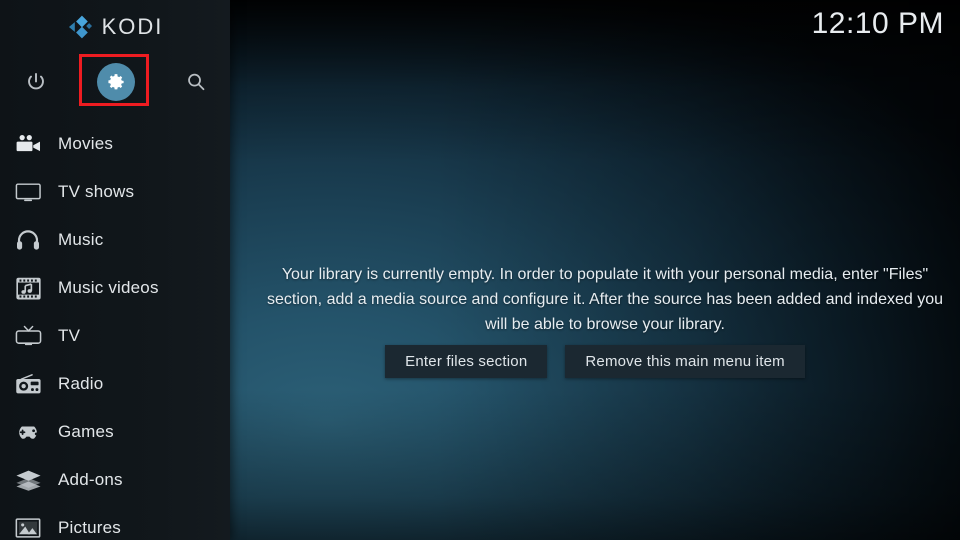 This screenshot has width=960, height=540. What do you see at coordinates (115, 144) in the screenshot?
I see `sidebar-item-movies: Movies` at bounding box center [115, 144].